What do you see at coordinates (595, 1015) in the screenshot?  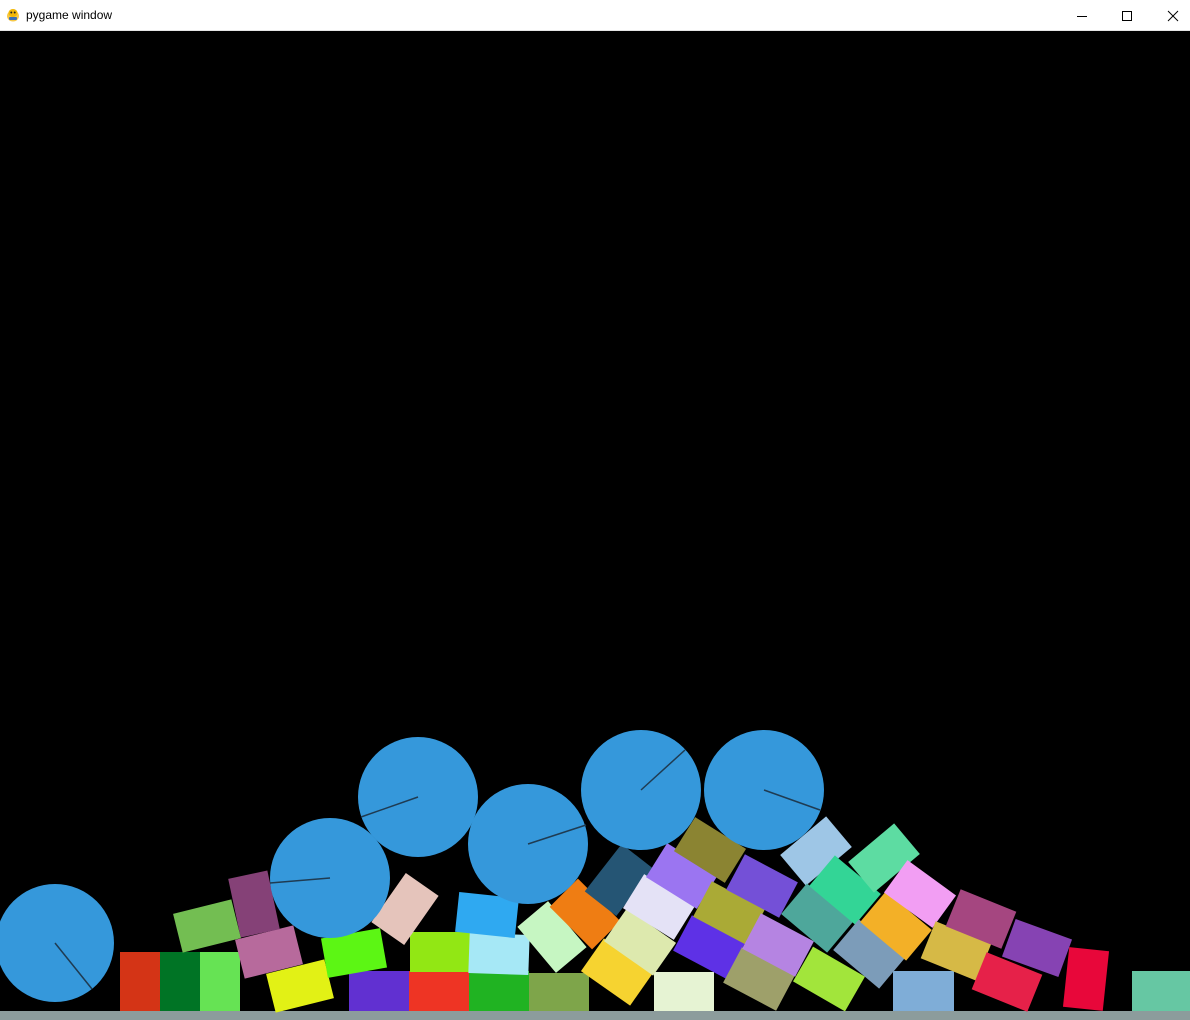 I see `ground-segment` at bounding box center [595, 1015].